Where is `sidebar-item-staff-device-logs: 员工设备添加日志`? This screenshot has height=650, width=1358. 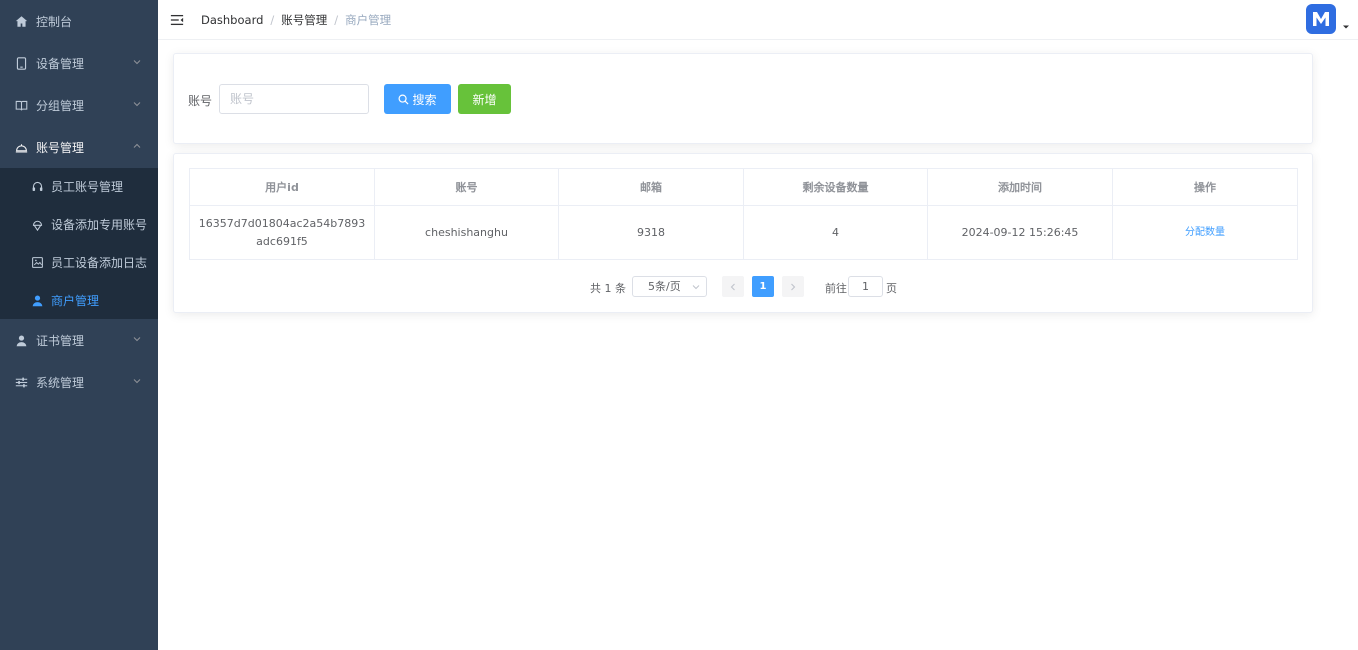
sidebar-item-staff-device-logs: 员工设备添加日志 is located at coordinates (79, 263).